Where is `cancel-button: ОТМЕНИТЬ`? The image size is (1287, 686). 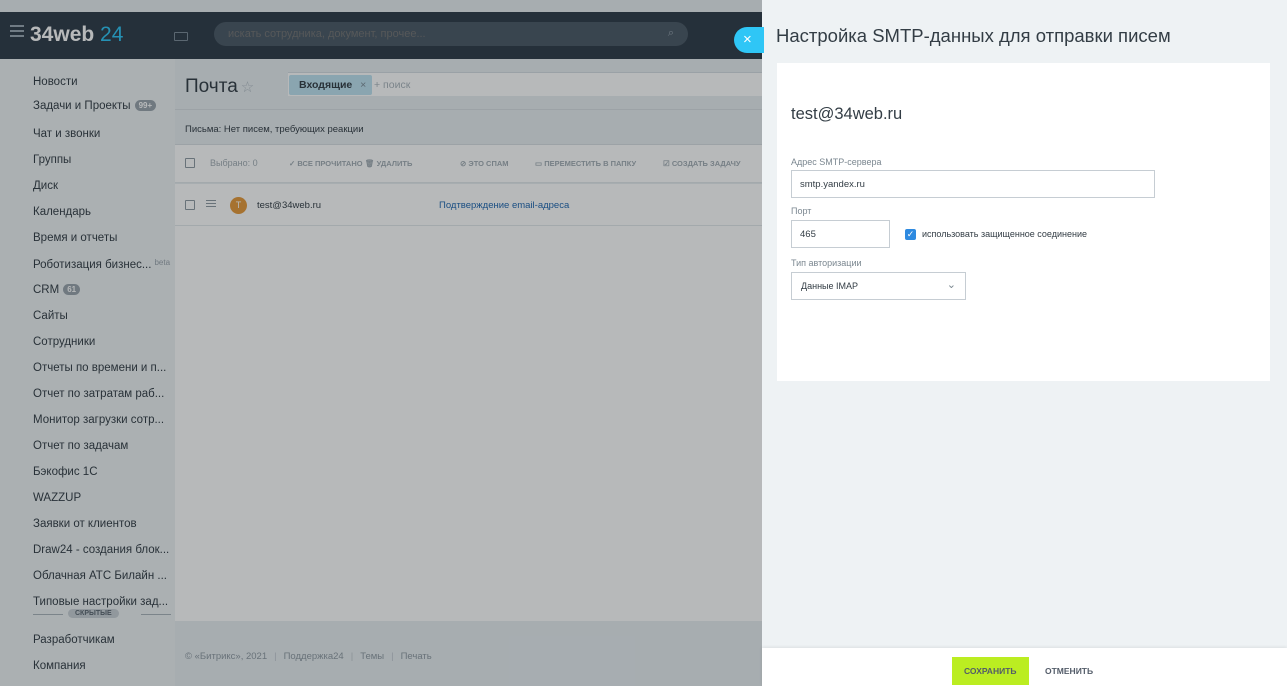 cancel-button: ОТМЕНИТЬ is located at coordinates (1069, 671).